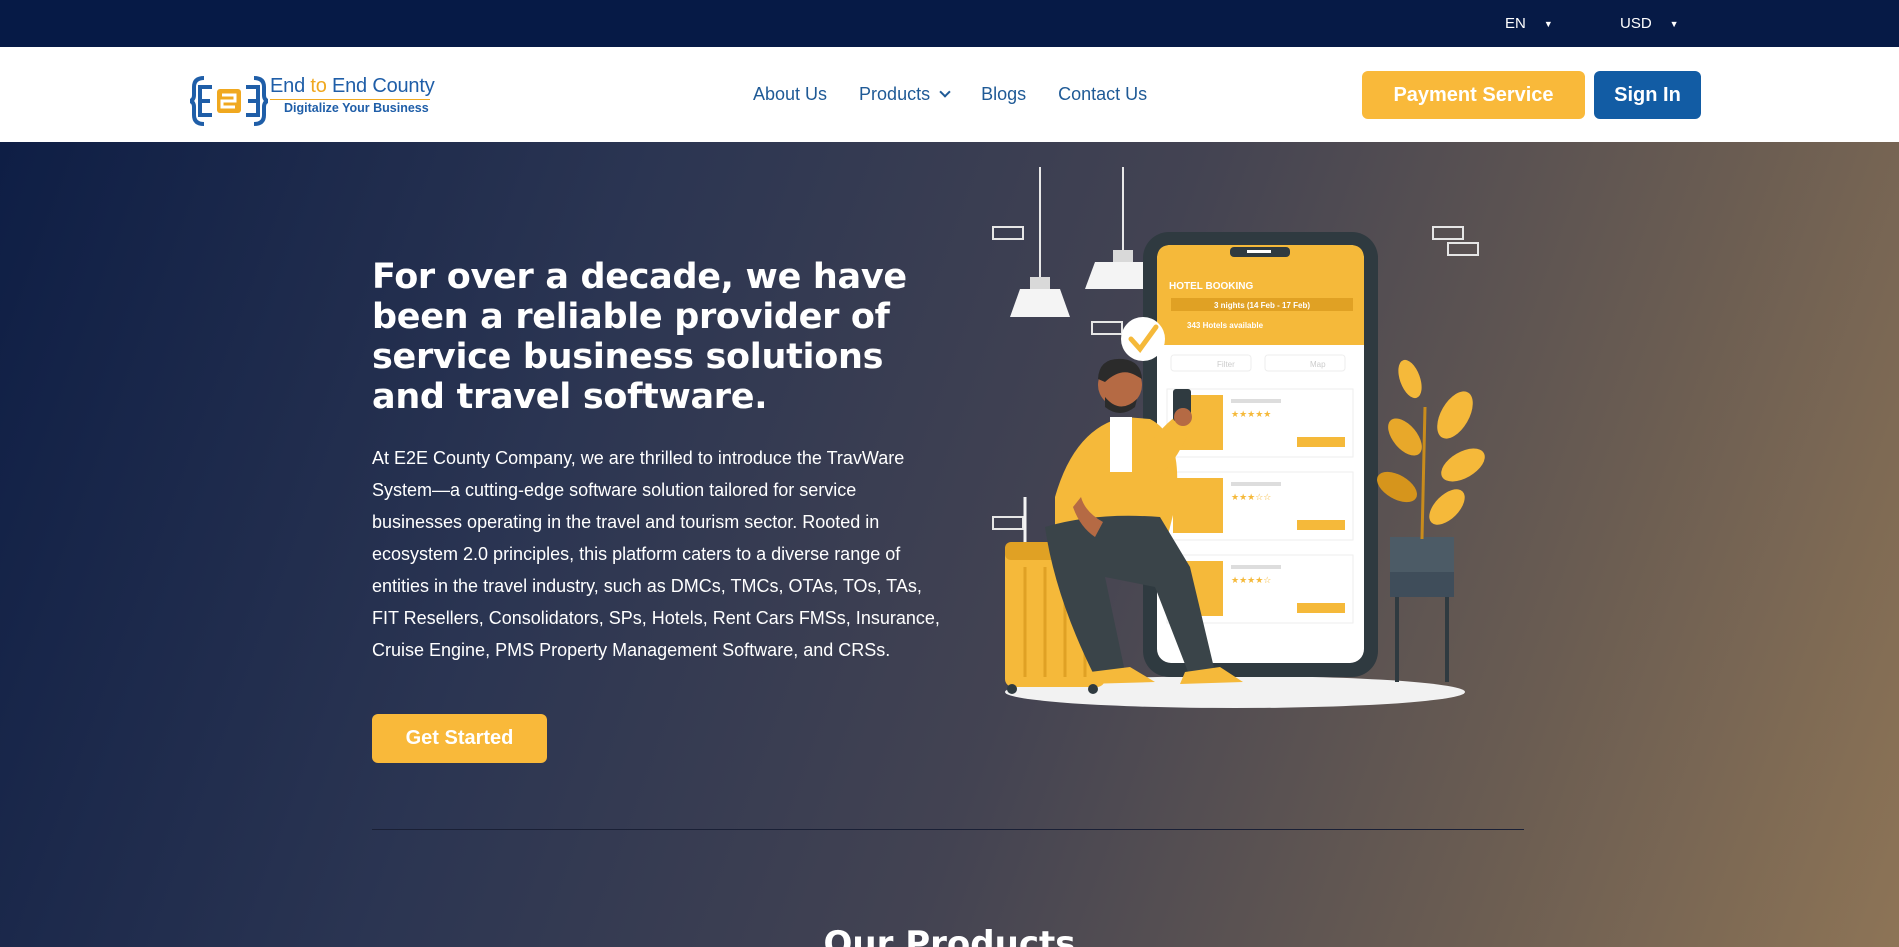 This screenshot has height=947, width=1899. Describe the element at coordinates (1211, 286) in the screenshot. I see `app-title: HOTEL BOOKING` at that location.